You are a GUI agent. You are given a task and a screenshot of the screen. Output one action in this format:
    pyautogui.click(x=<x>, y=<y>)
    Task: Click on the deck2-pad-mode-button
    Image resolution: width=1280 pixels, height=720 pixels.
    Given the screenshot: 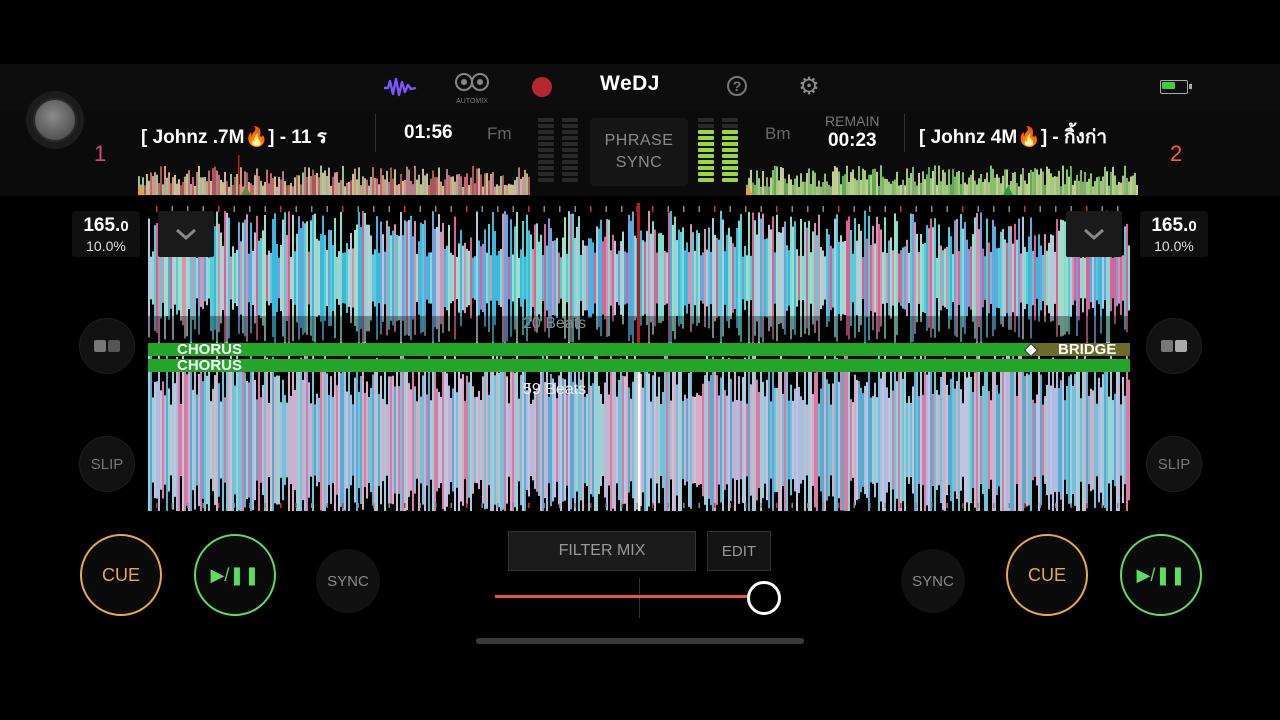 What is the action you would take?
    pyautogui.click(x=1174, y=346)
    